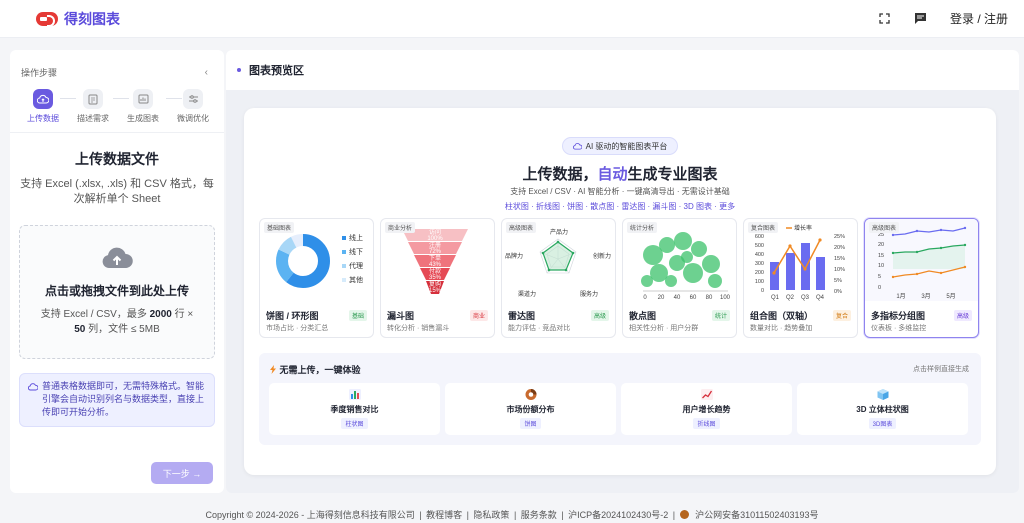 The height and width of the screenshot is (523, 1024). I want to click on card-name: 组合图（双轴）, so click(782, 316).